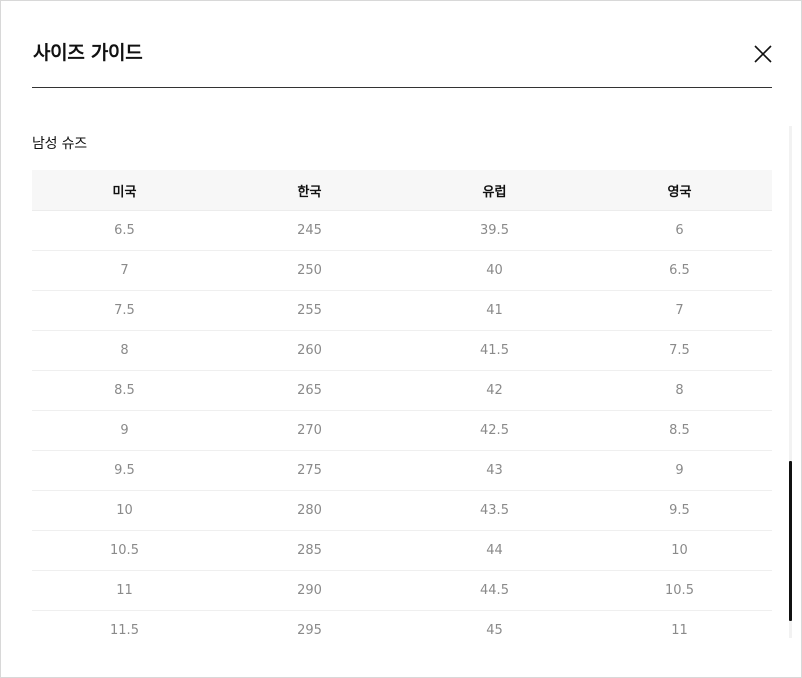  What do you see at coordinates (494, 590) in the screenshot?
I see `size-cell-eu: 44.5` at bounding box center [494, 590].